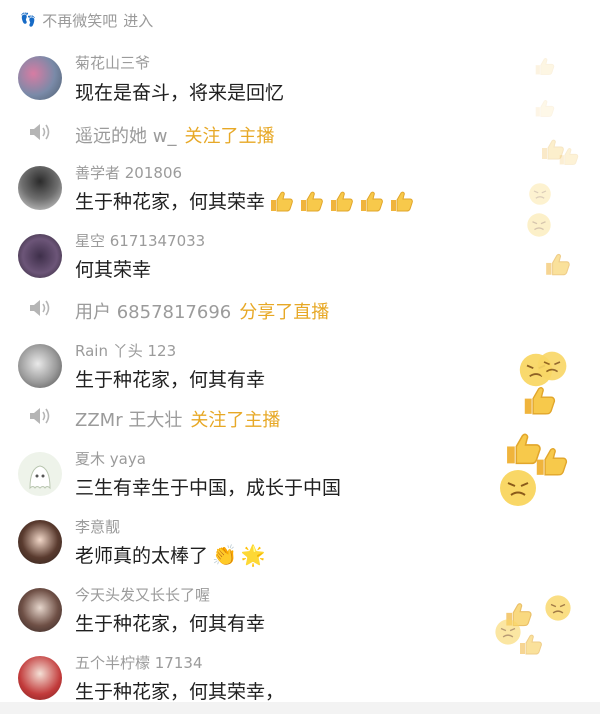  What do you see at coordinates (245, 200) in the screenshot?
I see `message-text: 生于种花家，何其荣幸` at bounding box center [245, 200].